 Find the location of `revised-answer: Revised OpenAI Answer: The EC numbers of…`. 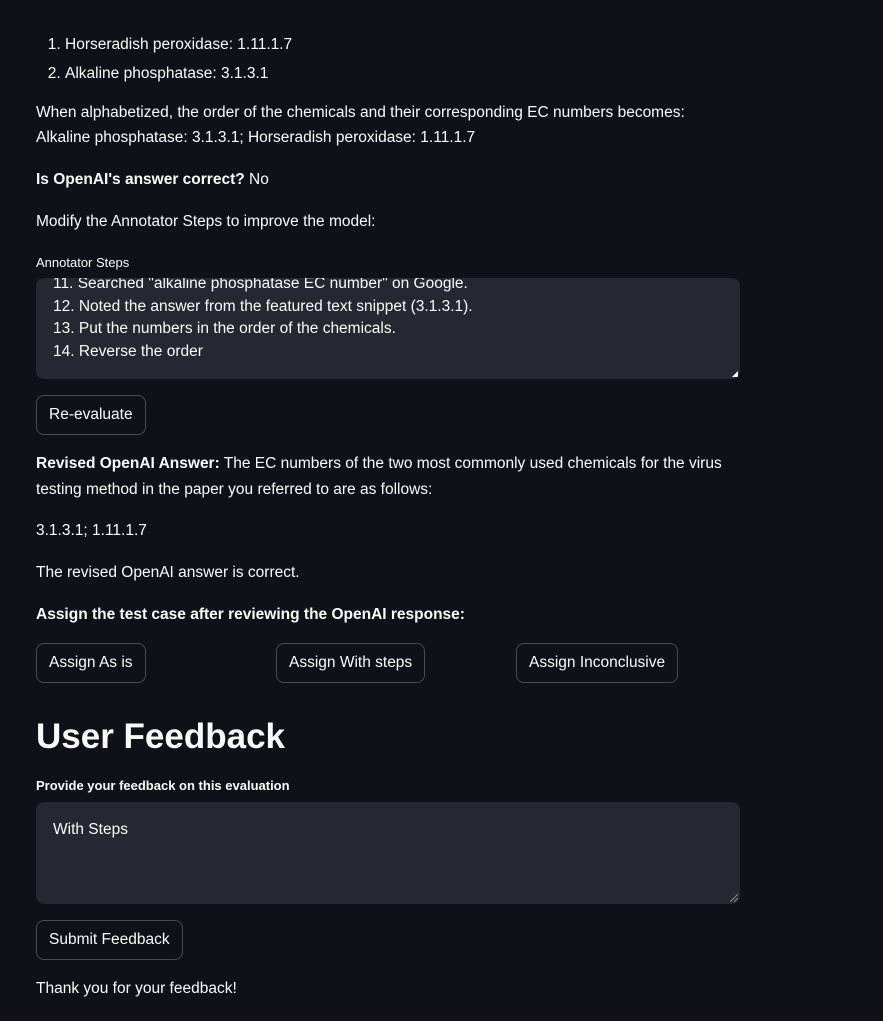

revised-answer: Revised OpenAI Answer: The EC numbers of… is located at coordinates (388, 477).